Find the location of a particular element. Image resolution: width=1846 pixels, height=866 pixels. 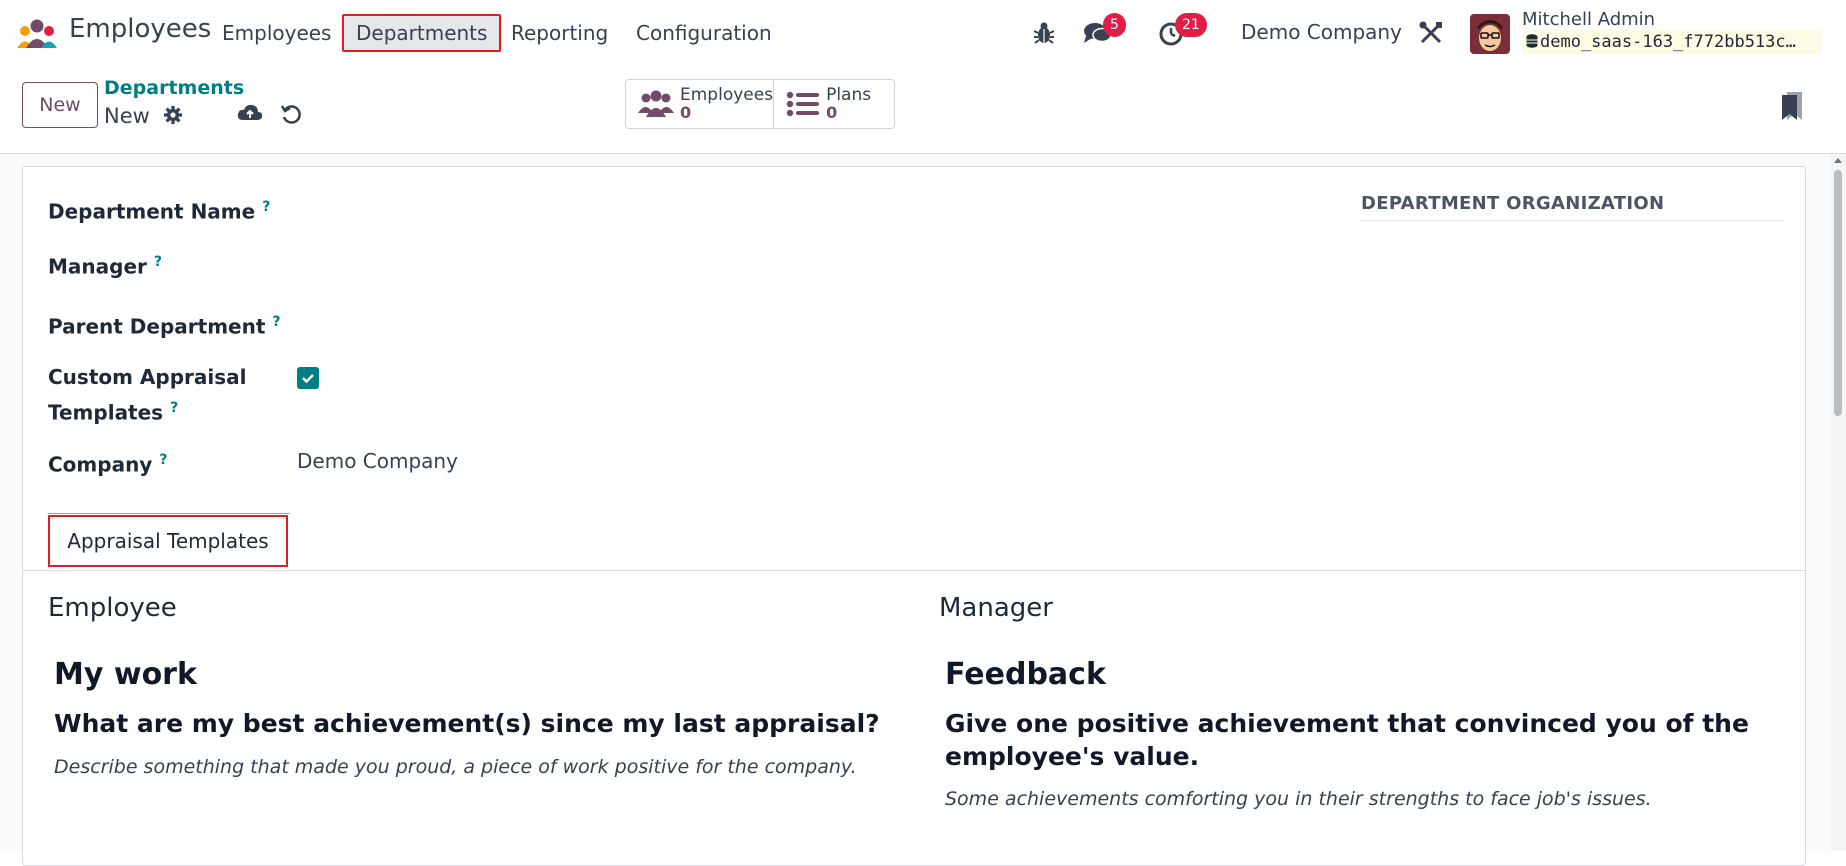

plans-smart-count: 0 is located at coordinates (832, 112).